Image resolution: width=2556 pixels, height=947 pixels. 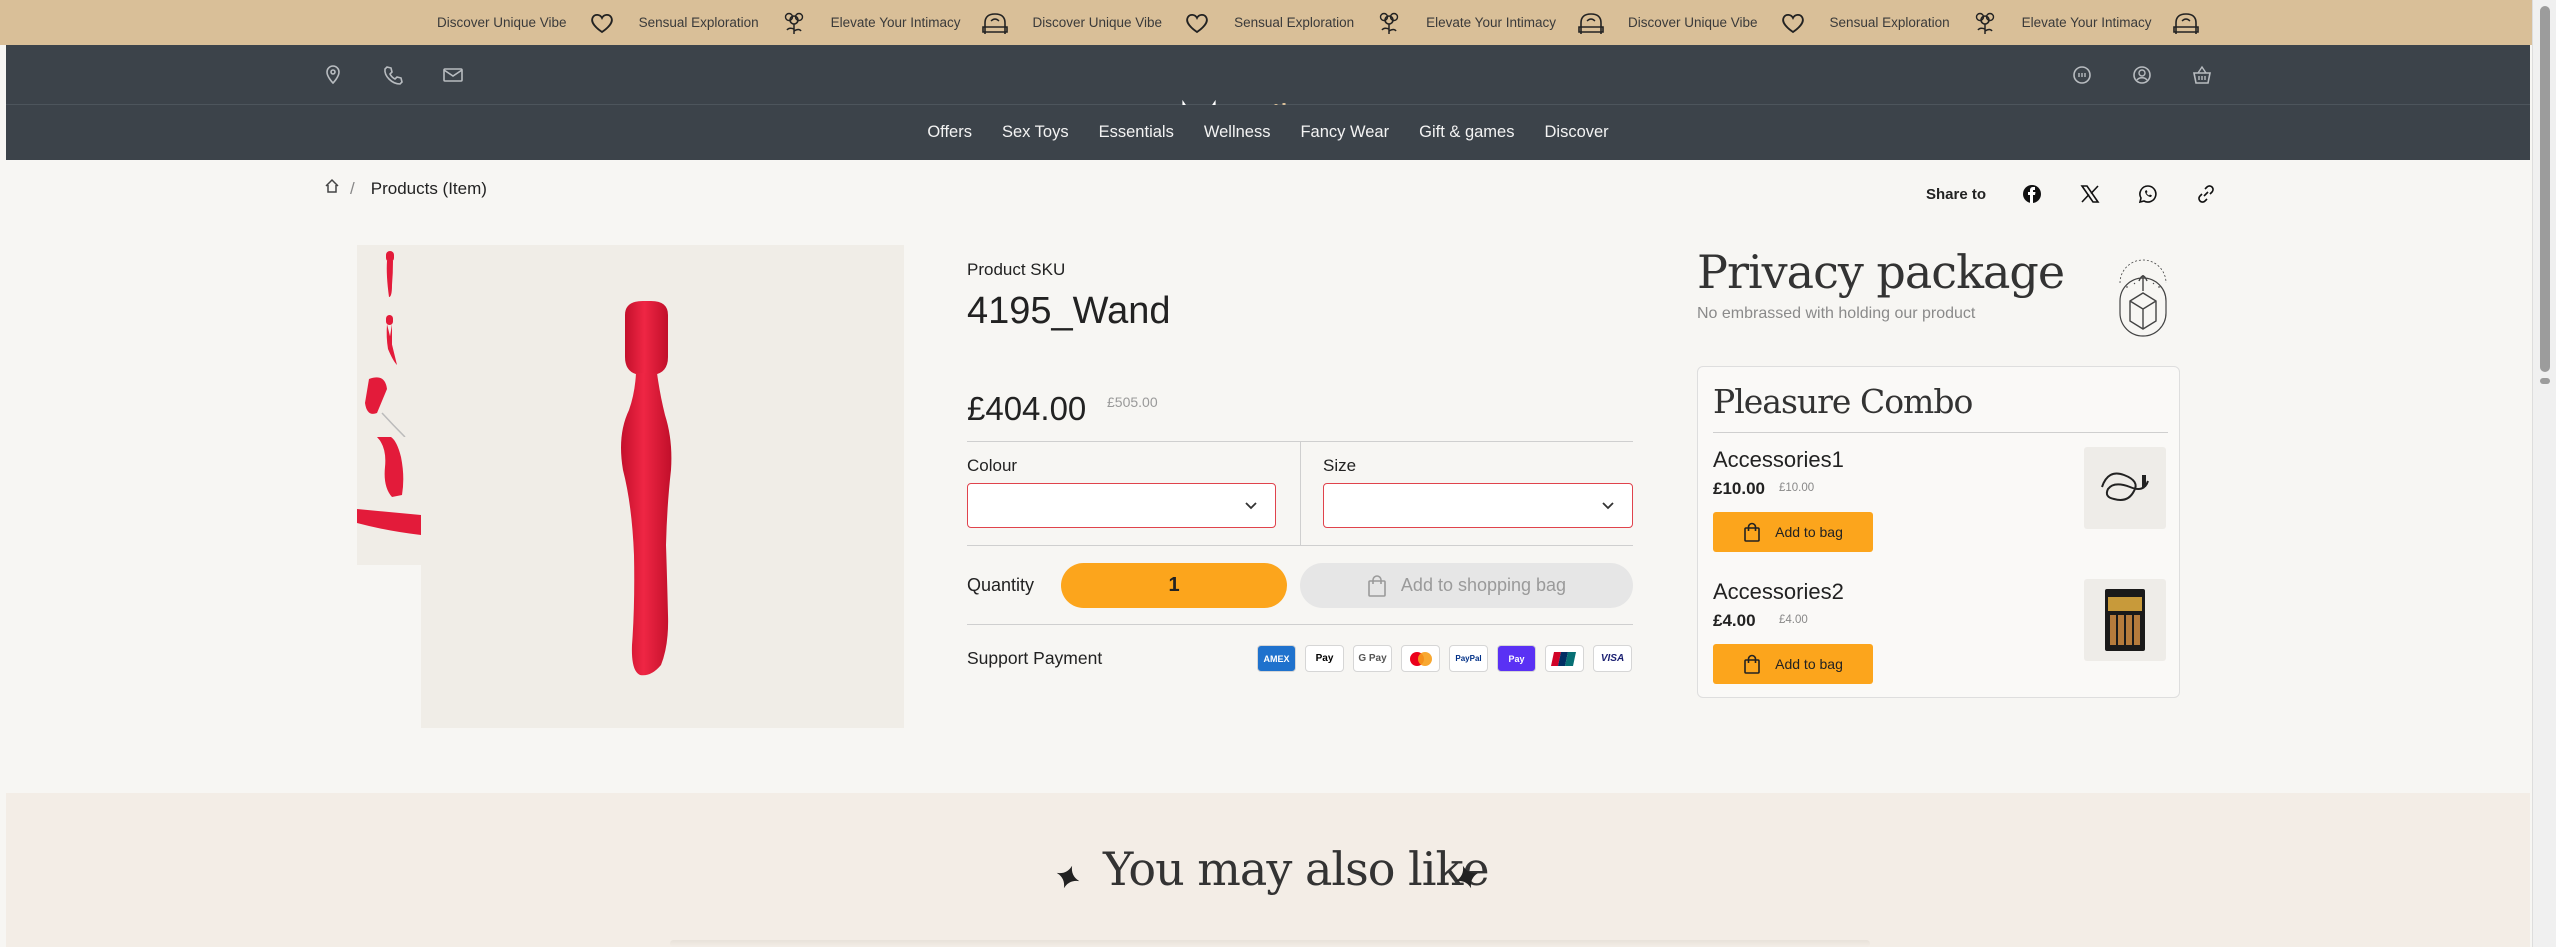 What do you see at coordinates (1576, 132) in the screenshot?
I see `nav-item-discover: Discover` at bounding box center [1576, 132].